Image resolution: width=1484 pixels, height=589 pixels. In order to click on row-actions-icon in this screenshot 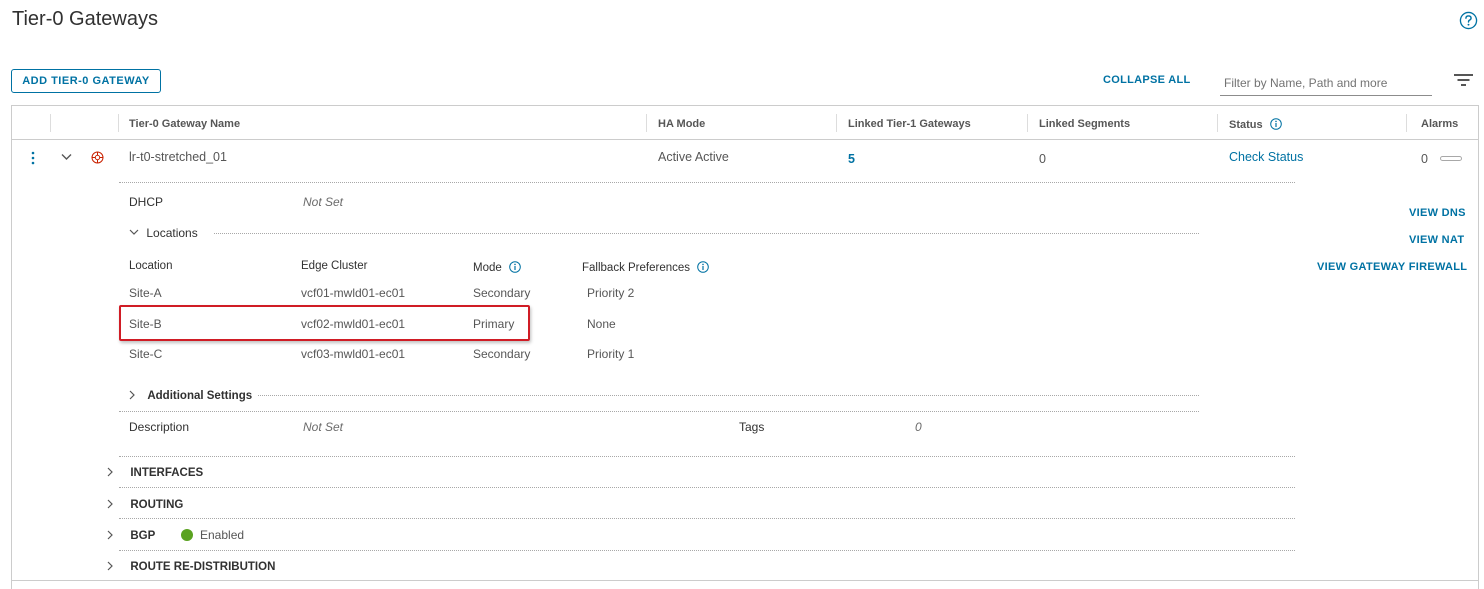, I will do `click(33, 158)`.